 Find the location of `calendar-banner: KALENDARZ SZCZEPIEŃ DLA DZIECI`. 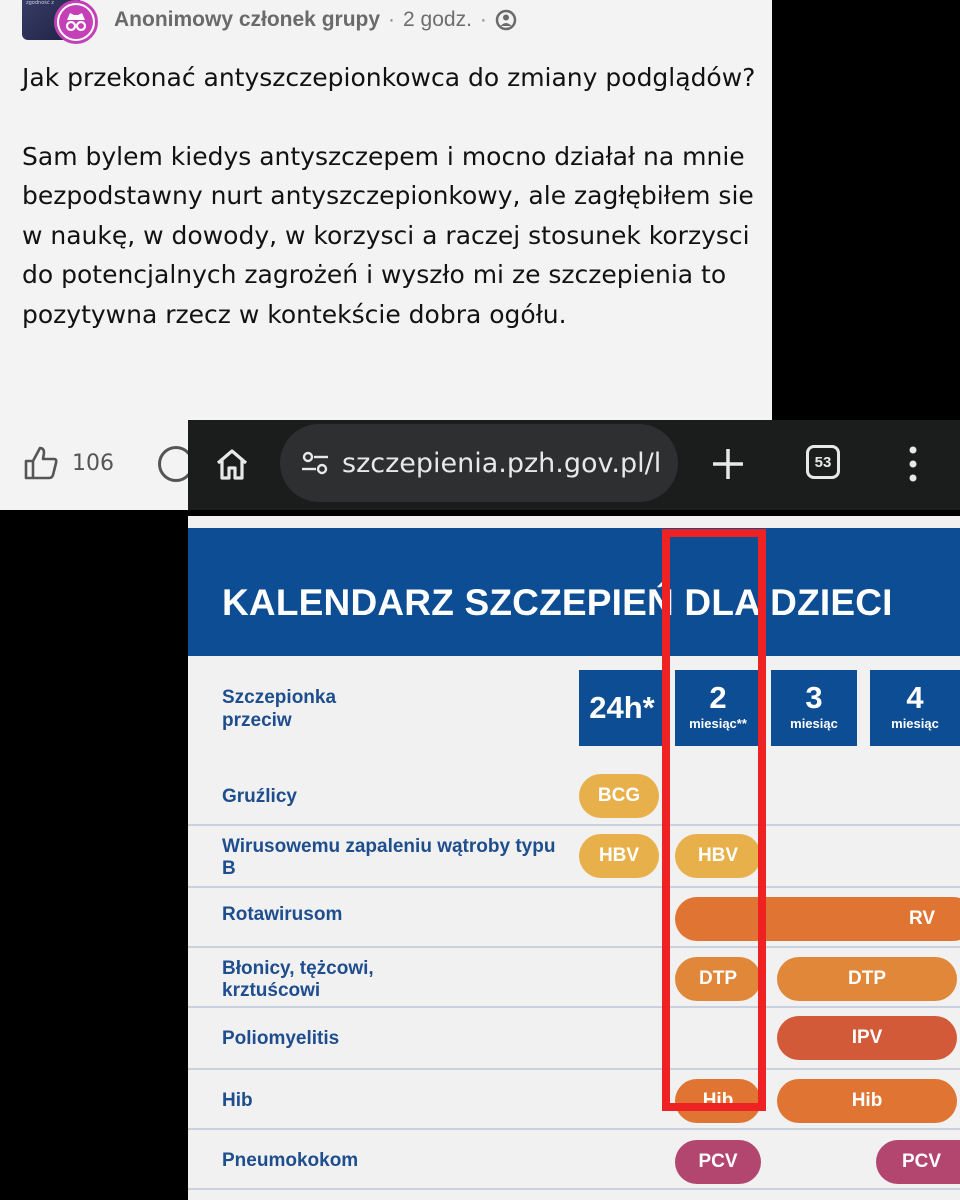

calendar-banner: KALENDARZ SZCZEPIEŃ DLA DZIECI is located at coordinates (574, 592).